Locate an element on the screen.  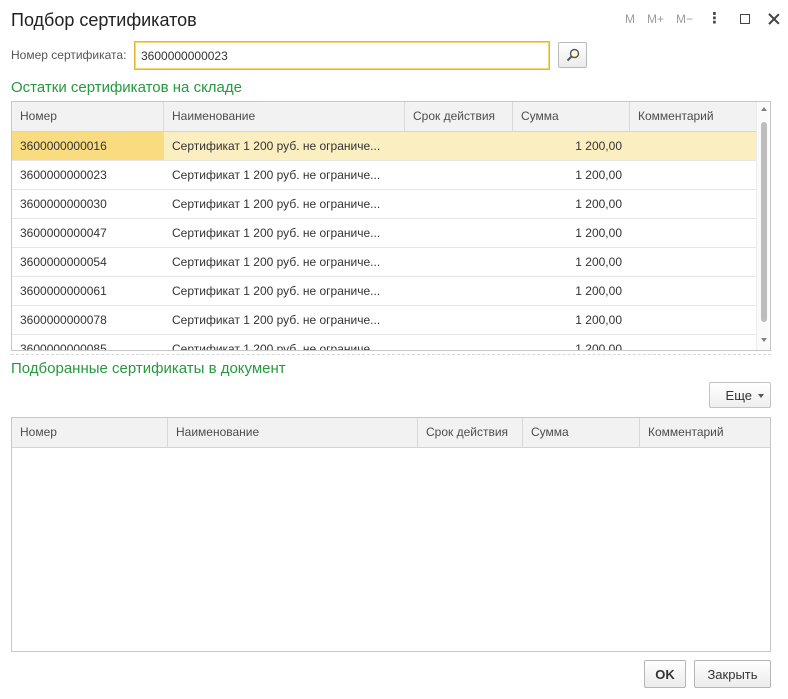
memory-m-button: M is located at coordinates (630, 19).